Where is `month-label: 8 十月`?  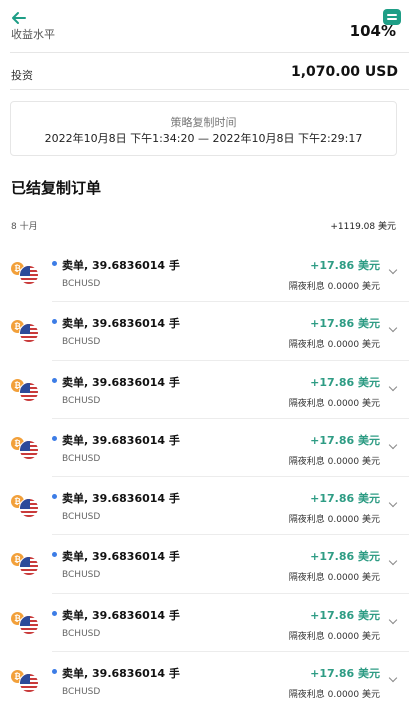 month-label: 8 十月 is located at coordinates (24, 227).